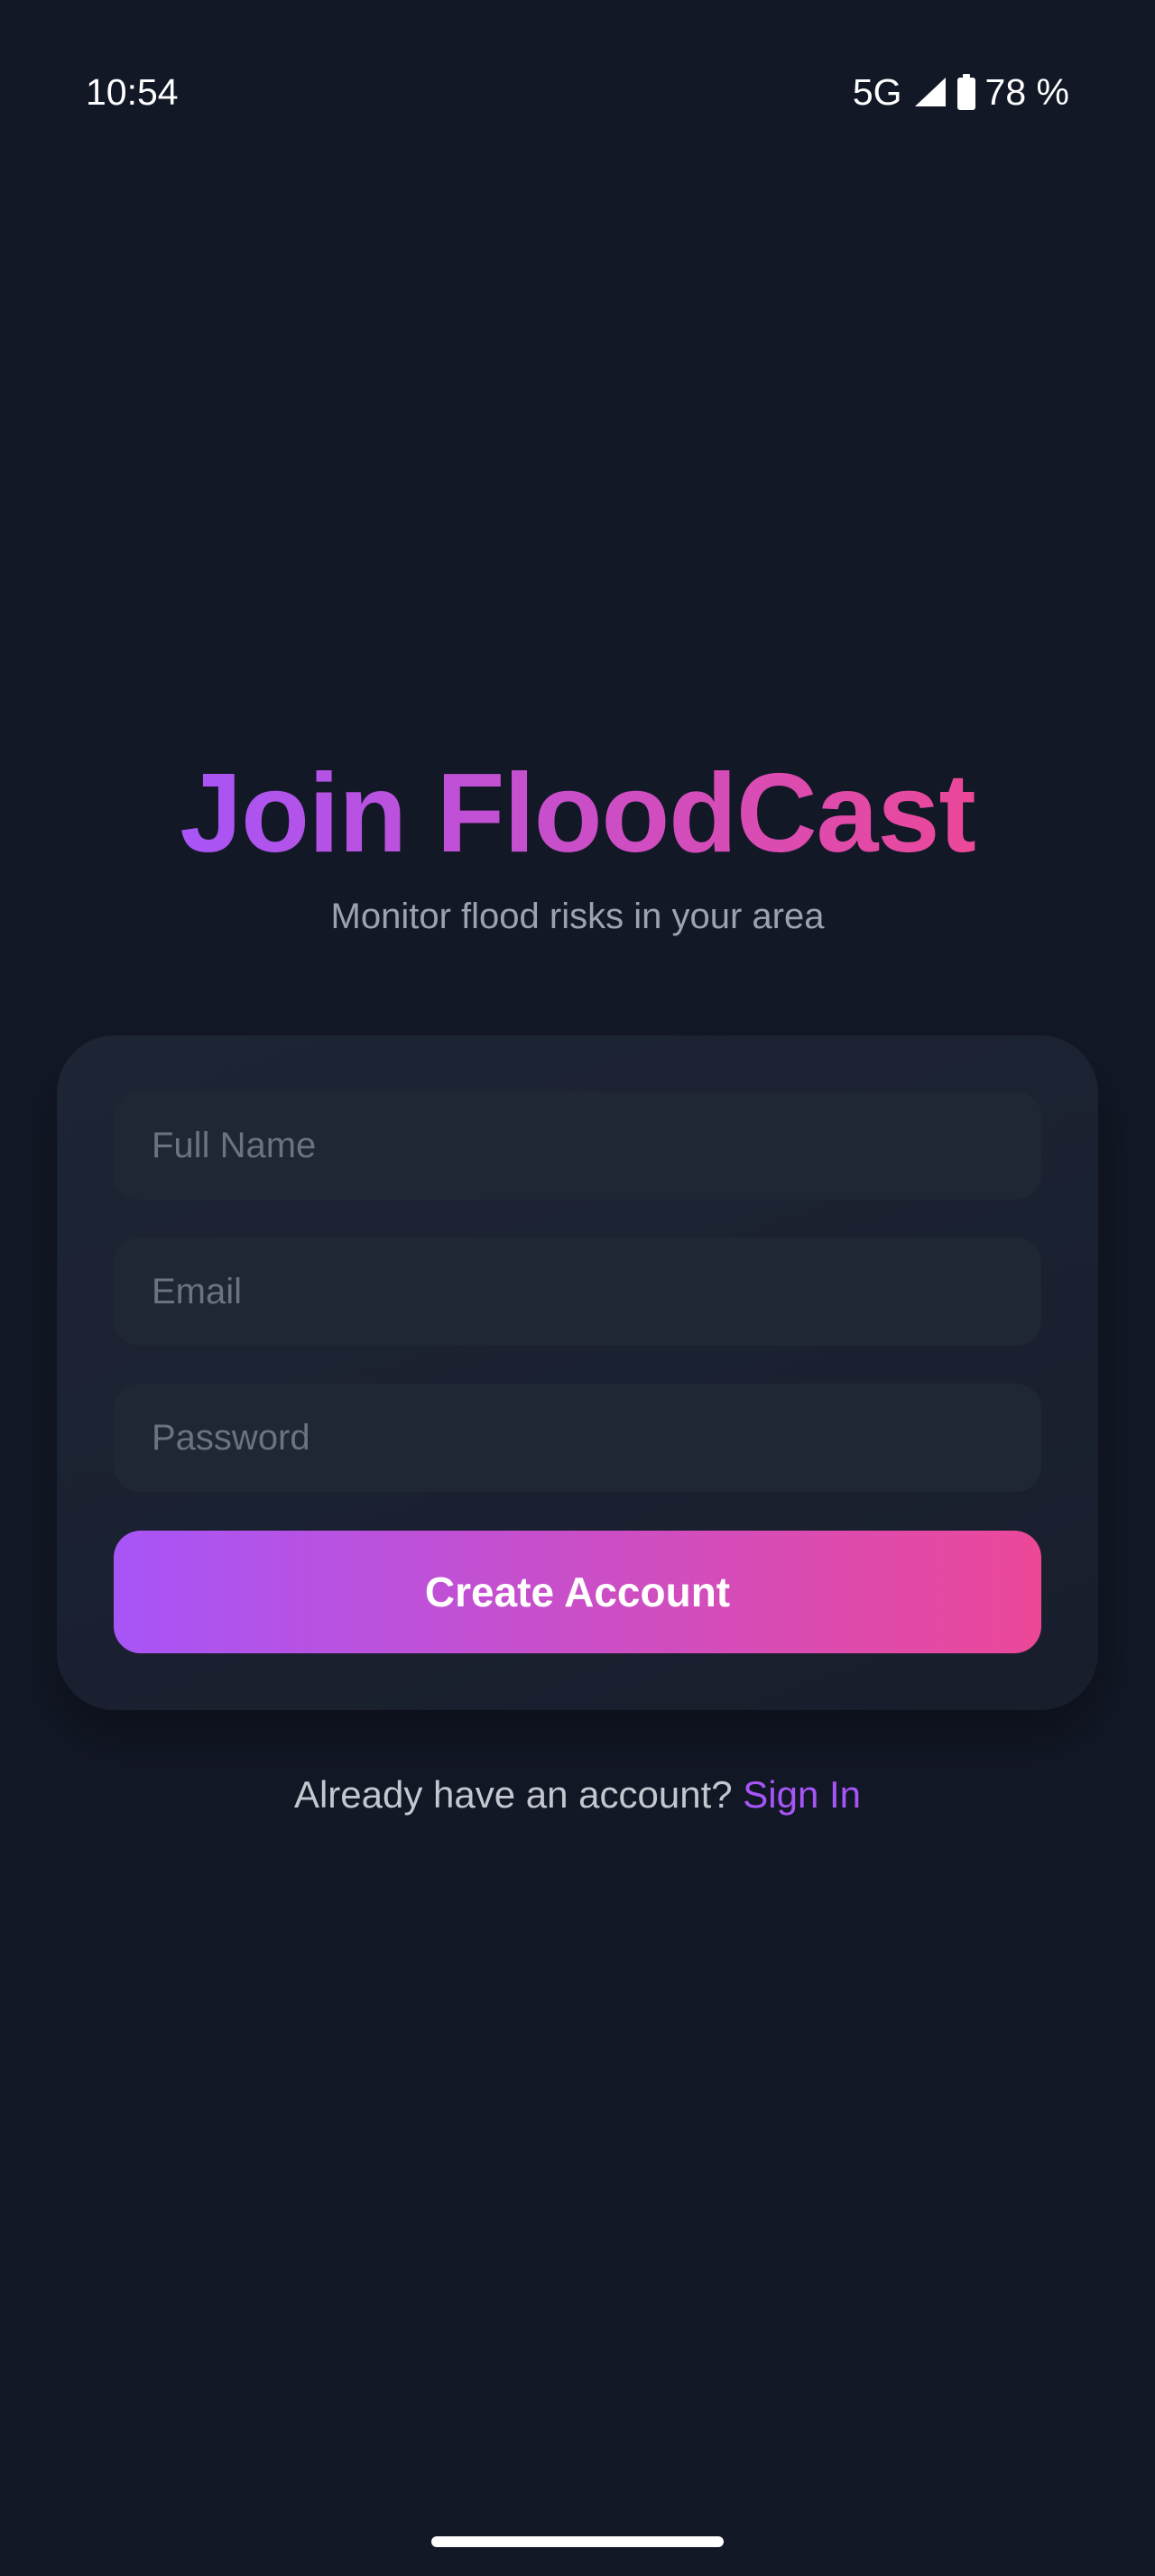 The height and width of the screenshot is (2576, 1155). I want to click on full-name-field, so click(577, 1145).